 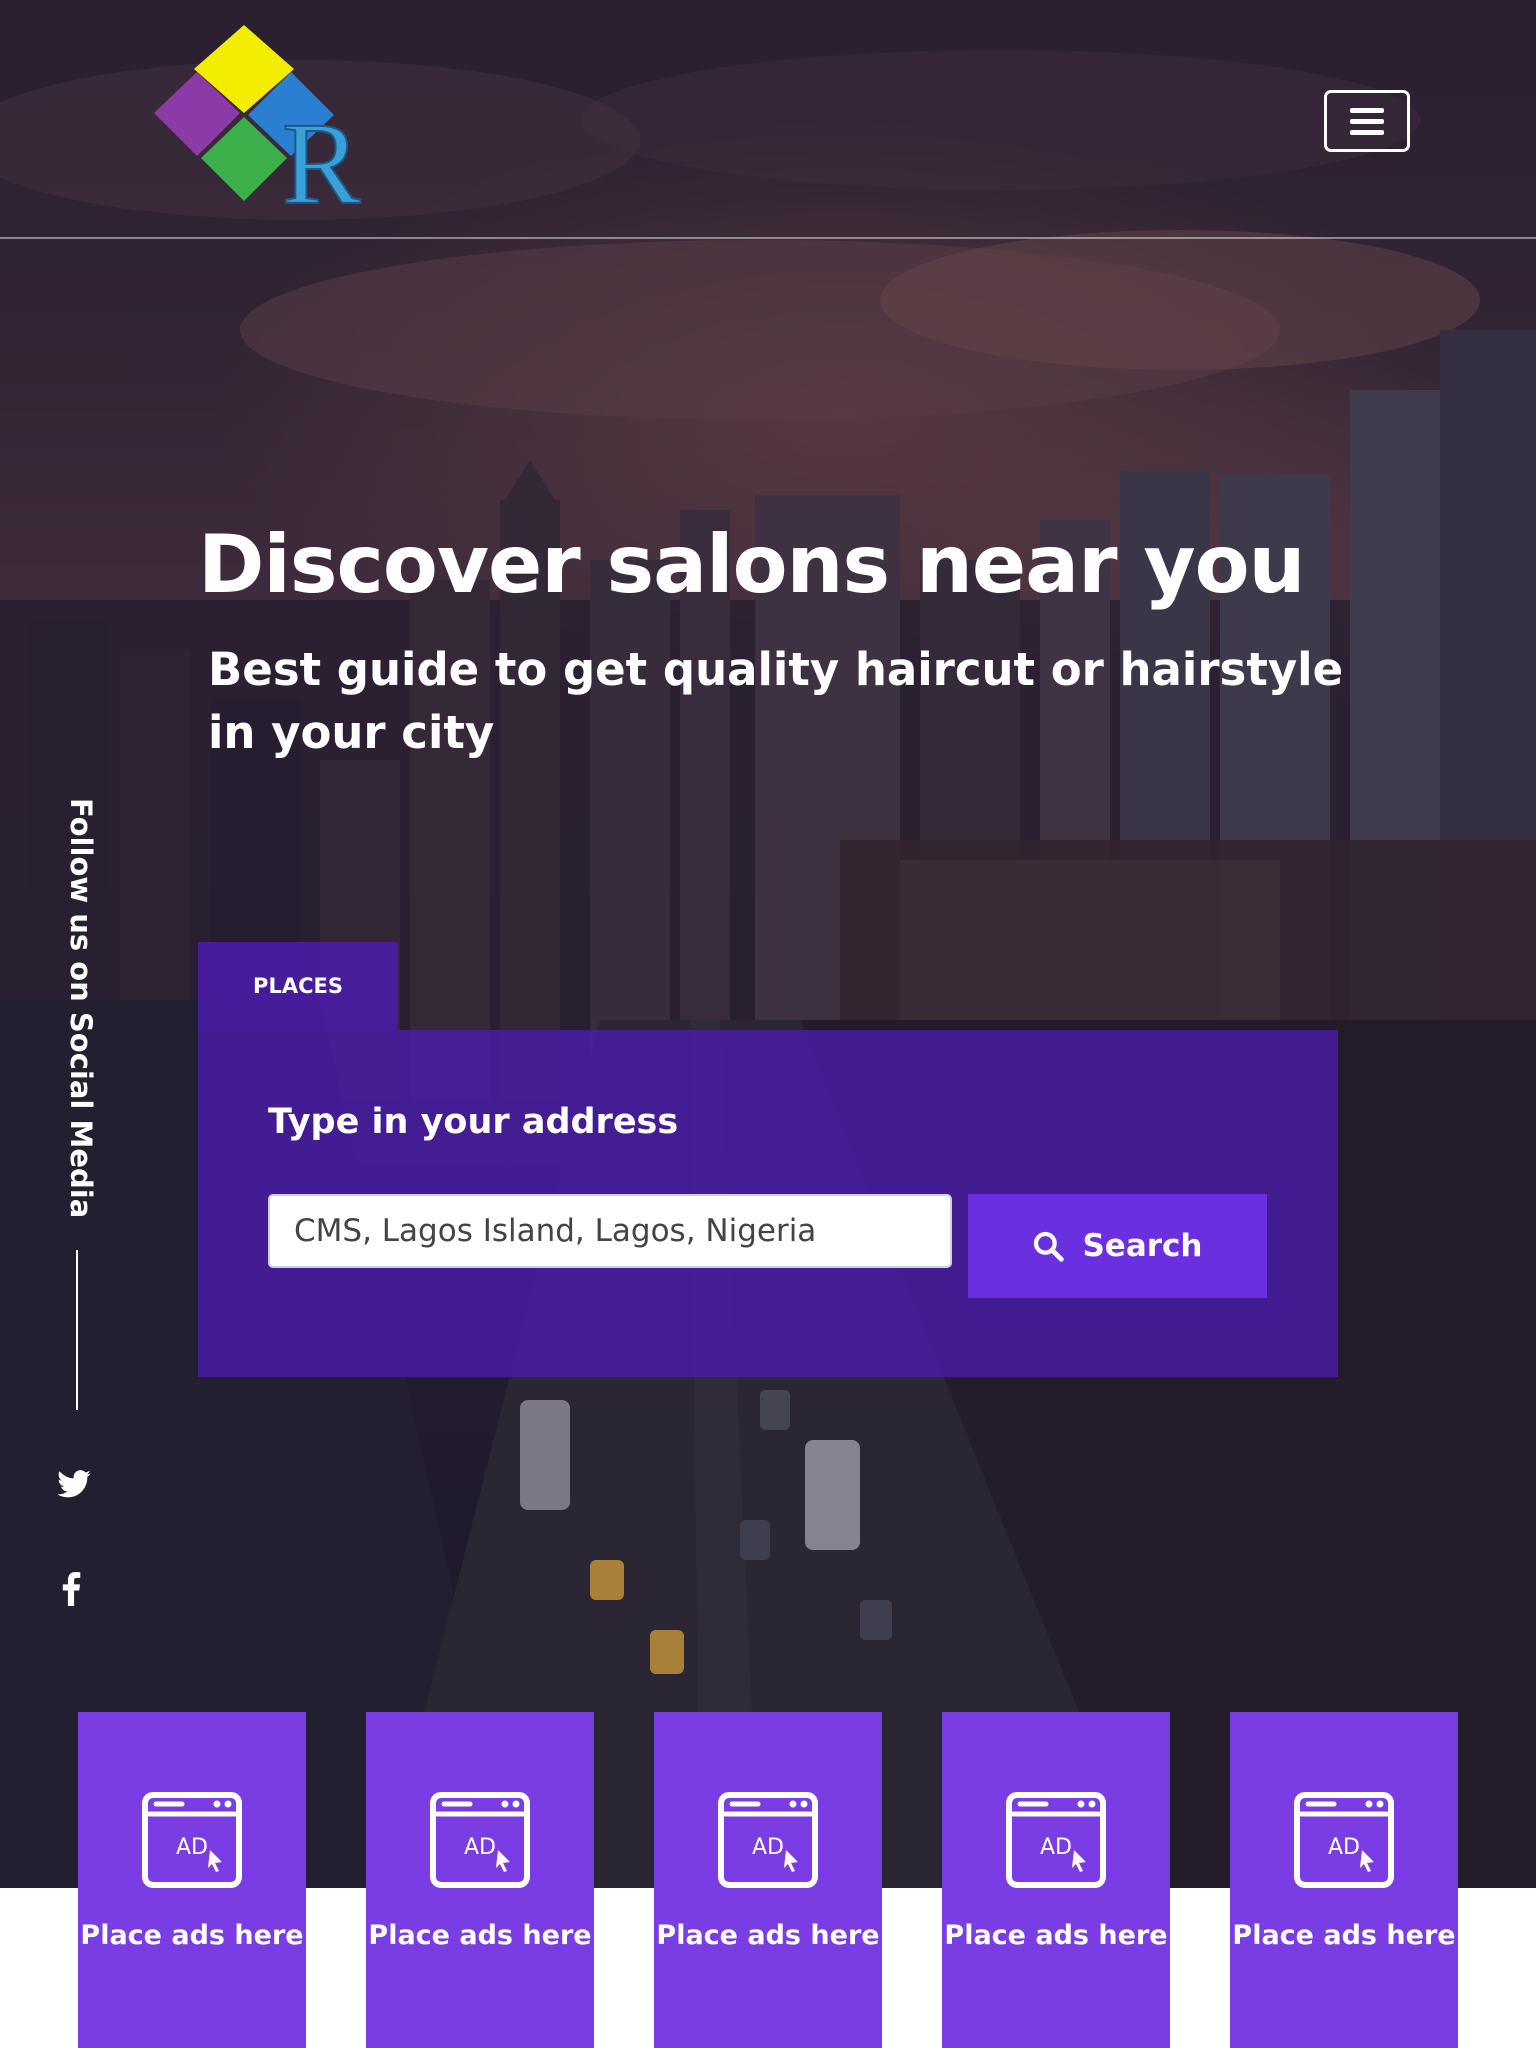 I want to click on hero-title: Discover salons near you, so click(x=752, y=564).